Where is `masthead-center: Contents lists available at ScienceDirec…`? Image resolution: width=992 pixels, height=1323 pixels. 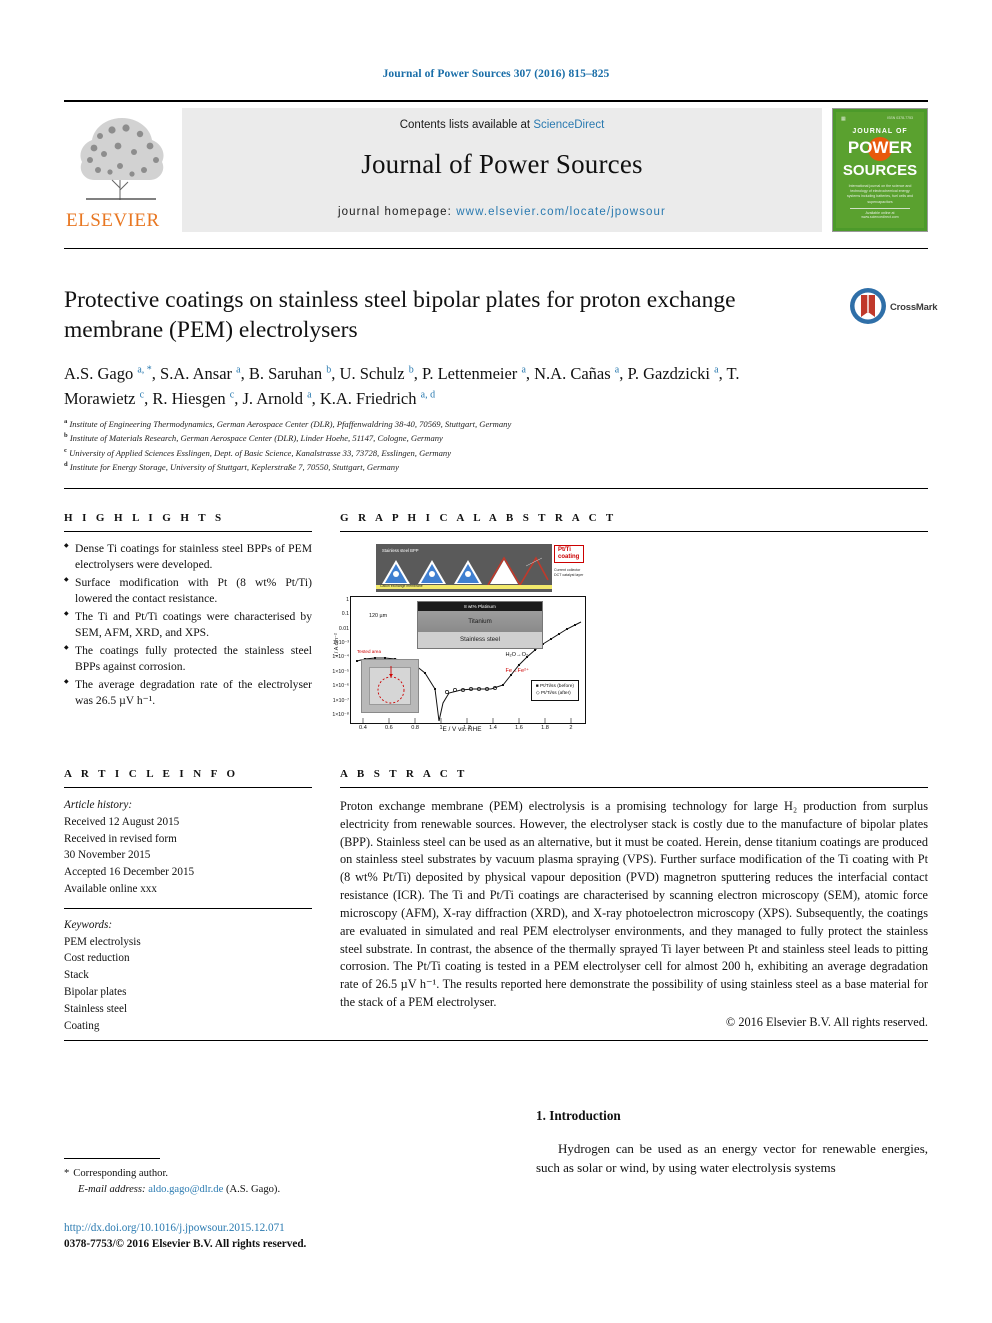 masthead-center: Contents lists available at ScienceDirec… is located at coordinates (502, 170).